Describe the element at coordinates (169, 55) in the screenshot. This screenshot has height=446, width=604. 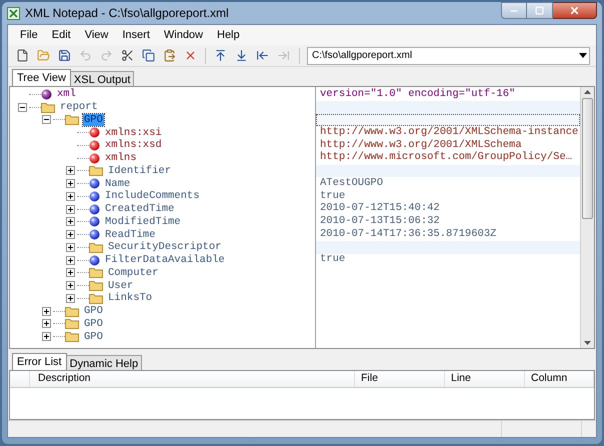
I see `paste-icon` at that location.